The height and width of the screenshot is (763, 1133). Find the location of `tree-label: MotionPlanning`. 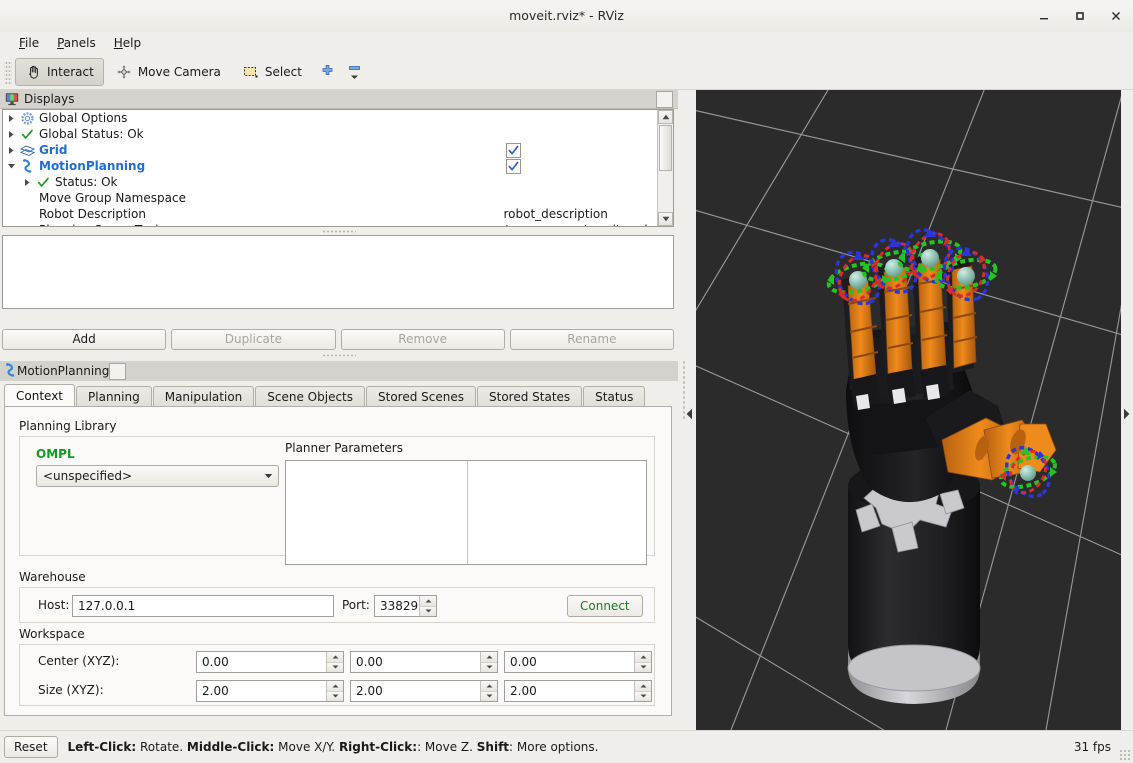

tree-label: MotionPlanning is located at coordinates (92, 166).